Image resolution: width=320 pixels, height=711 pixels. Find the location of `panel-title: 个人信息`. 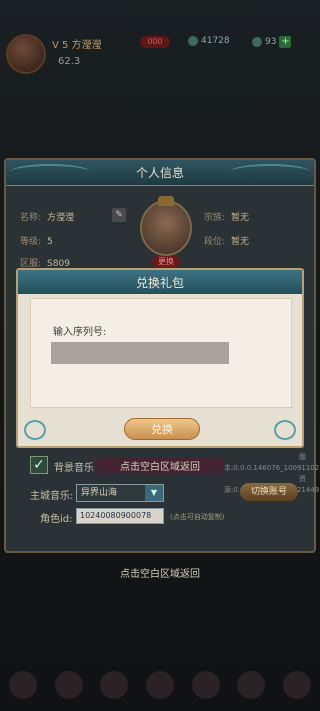

panel-title: 个人信息 is located at coordinates (159, 173).